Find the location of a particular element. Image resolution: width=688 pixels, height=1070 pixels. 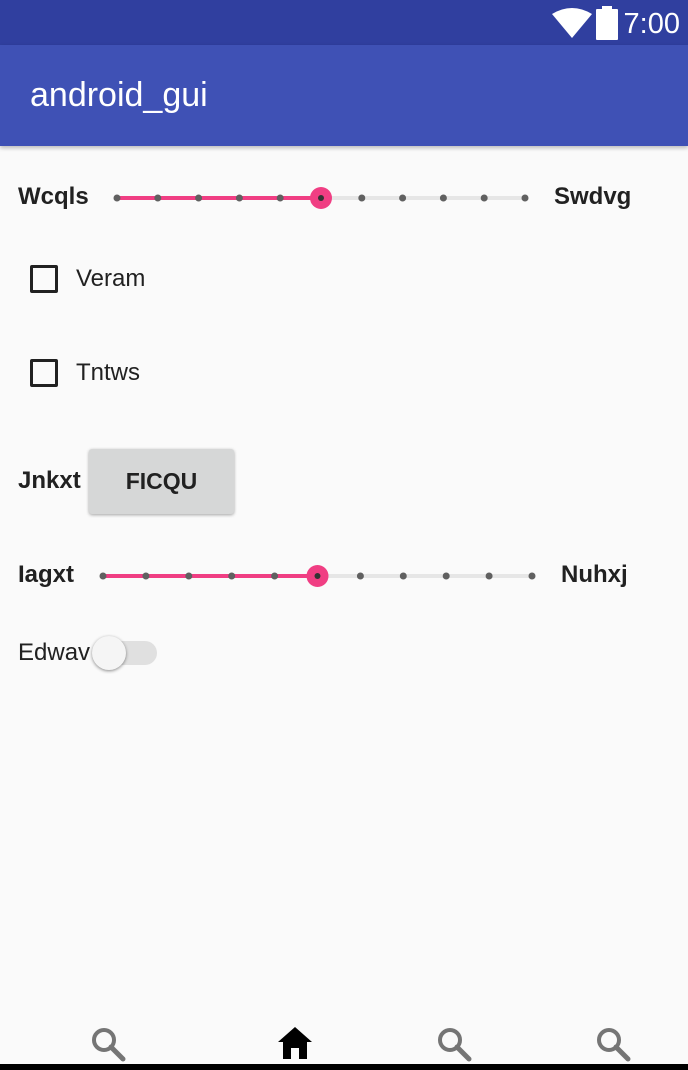

slider-1-track is located at coordinates (320, 198).